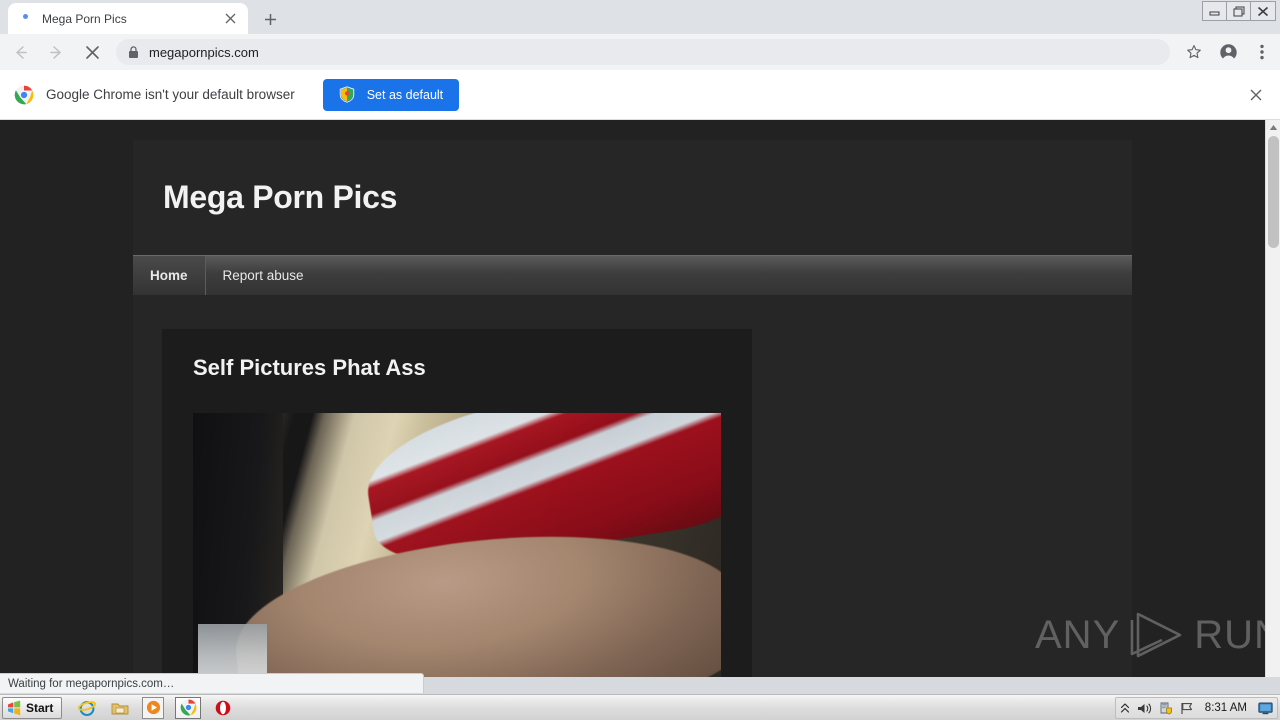  I want to click on site-header: Mega Porn Pics, so click(632, 197).